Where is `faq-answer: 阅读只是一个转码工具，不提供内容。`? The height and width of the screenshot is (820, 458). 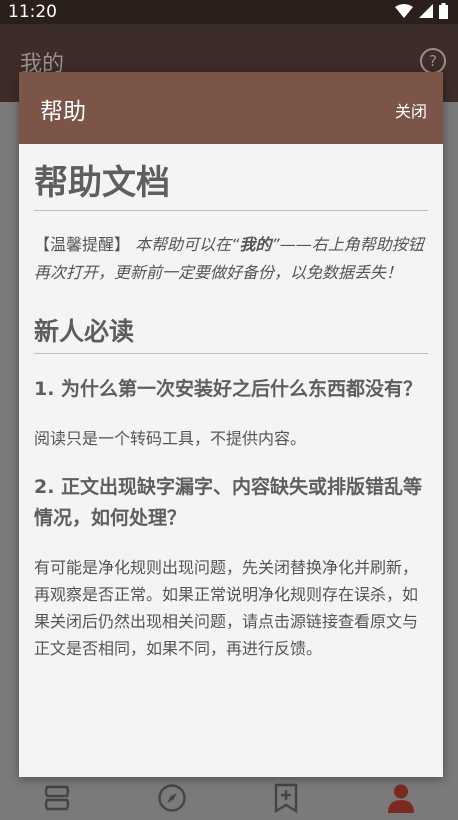
faq-answer: 阅读只是一个转码工具，不提供内容。 is located at coordinates (170, 438).